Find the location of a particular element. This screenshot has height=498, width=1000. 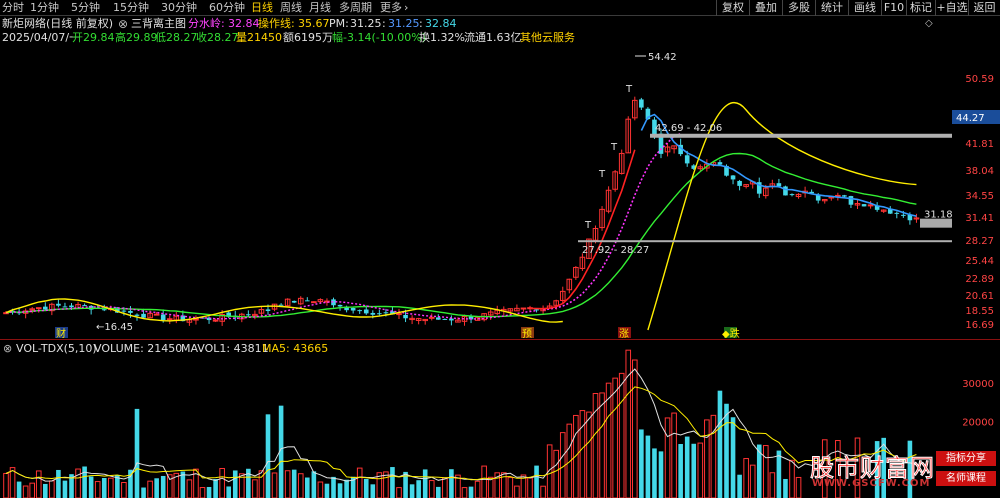

back-button: 返回 is located at coordinates (984, 8).